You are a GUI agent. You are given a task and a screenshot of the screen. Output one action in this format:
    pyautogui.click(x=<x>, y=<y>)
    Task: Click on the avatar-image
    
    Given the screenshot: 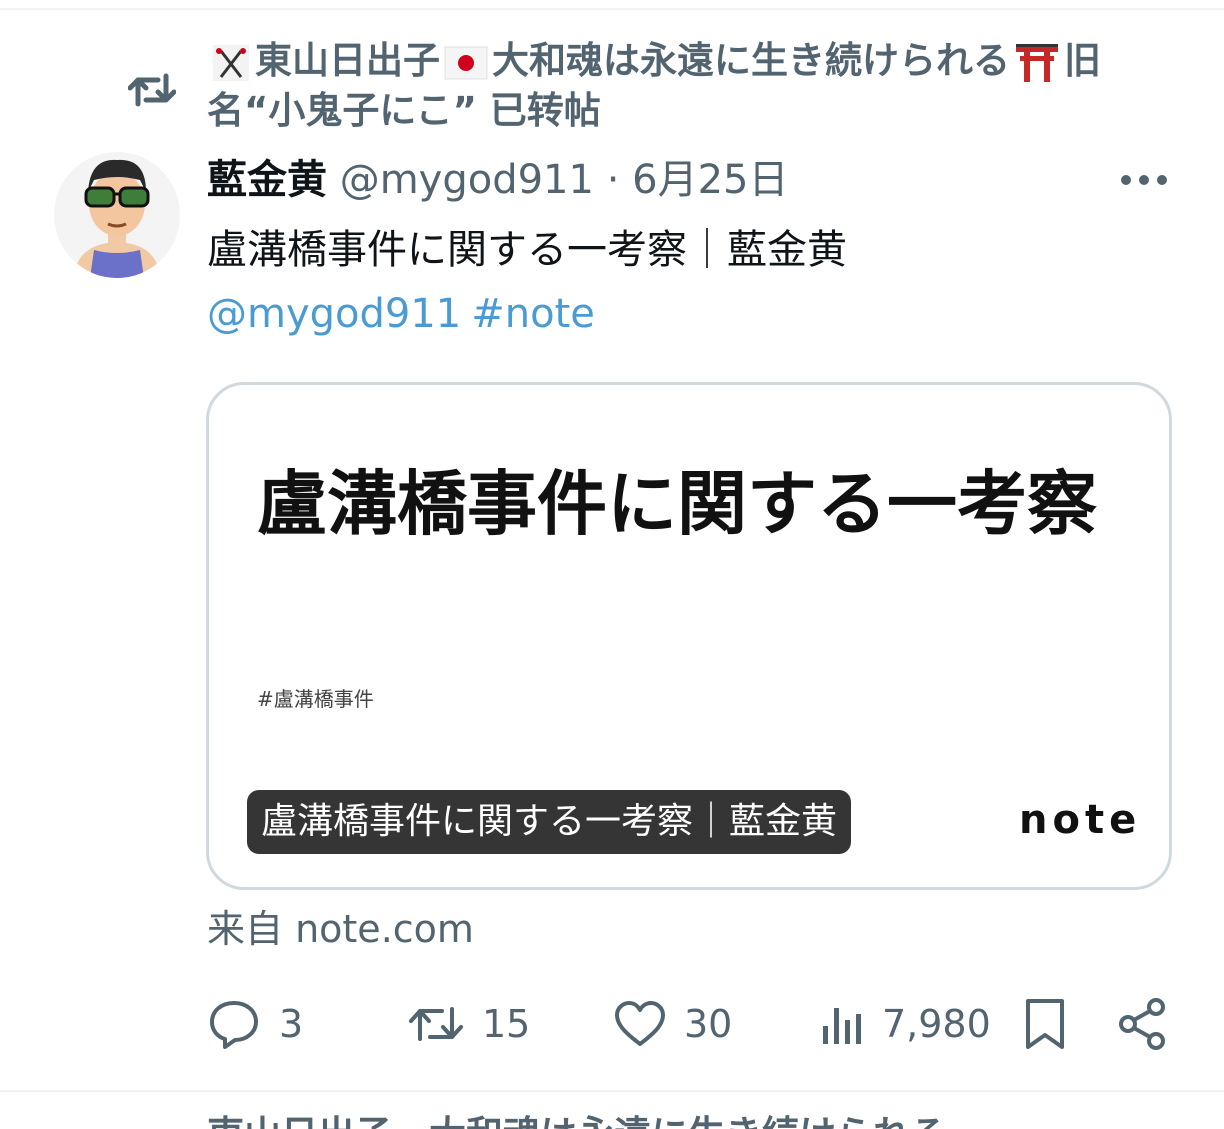 What is the action you would take?
    pyautogui.click(x=117, y=215)
    